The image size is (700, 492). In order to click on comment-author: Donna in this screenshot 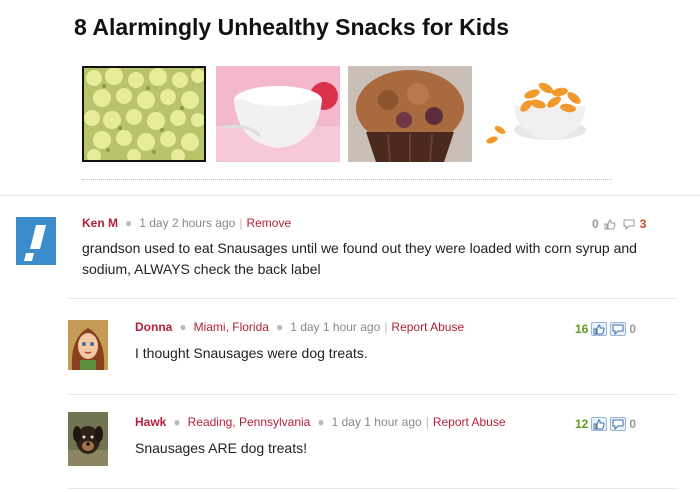, I will do `click(153, 327)`.